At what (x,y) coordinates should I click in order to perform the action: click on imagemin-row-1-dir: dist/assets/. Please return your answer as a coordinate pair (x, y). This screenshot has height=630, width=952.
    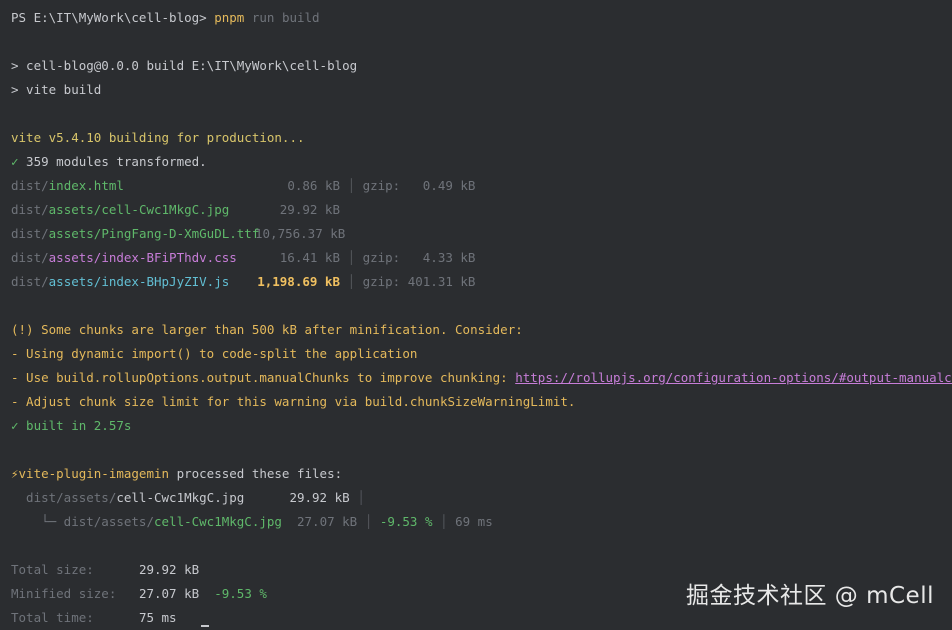
    Looking at the image, I should click on (64, 497).